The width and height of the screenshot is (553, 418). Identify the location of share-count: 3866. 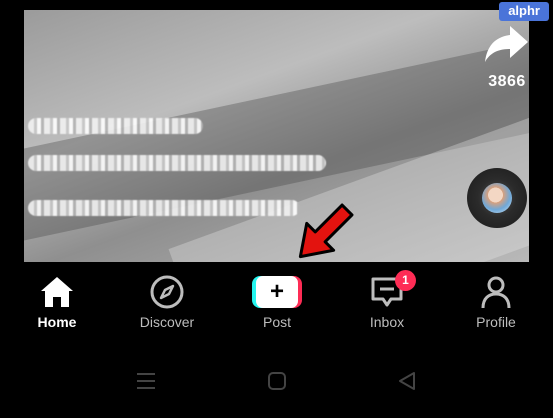
(507, 81).